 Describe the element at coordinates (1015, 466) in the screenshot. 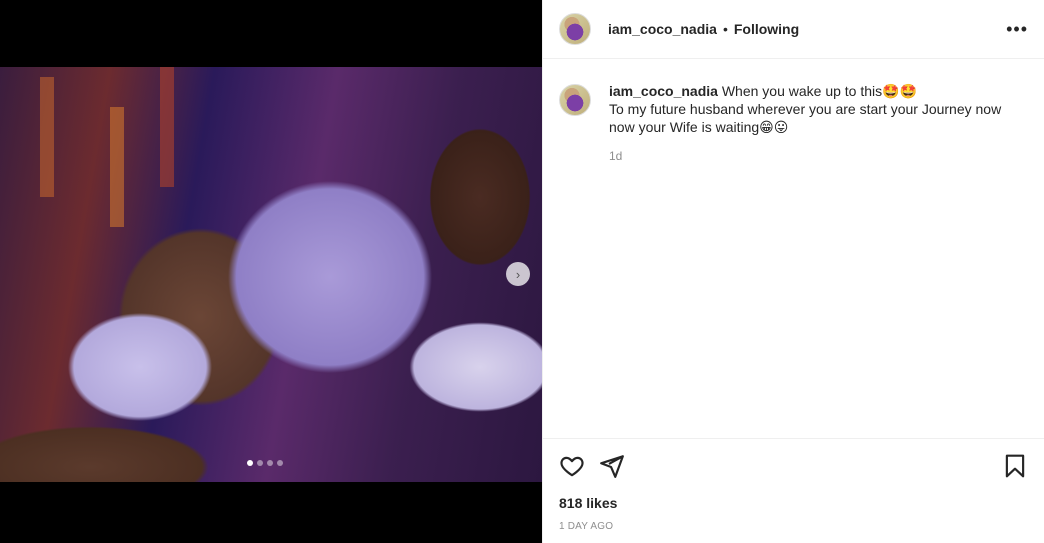

I see `bookmark-icon` at that location.